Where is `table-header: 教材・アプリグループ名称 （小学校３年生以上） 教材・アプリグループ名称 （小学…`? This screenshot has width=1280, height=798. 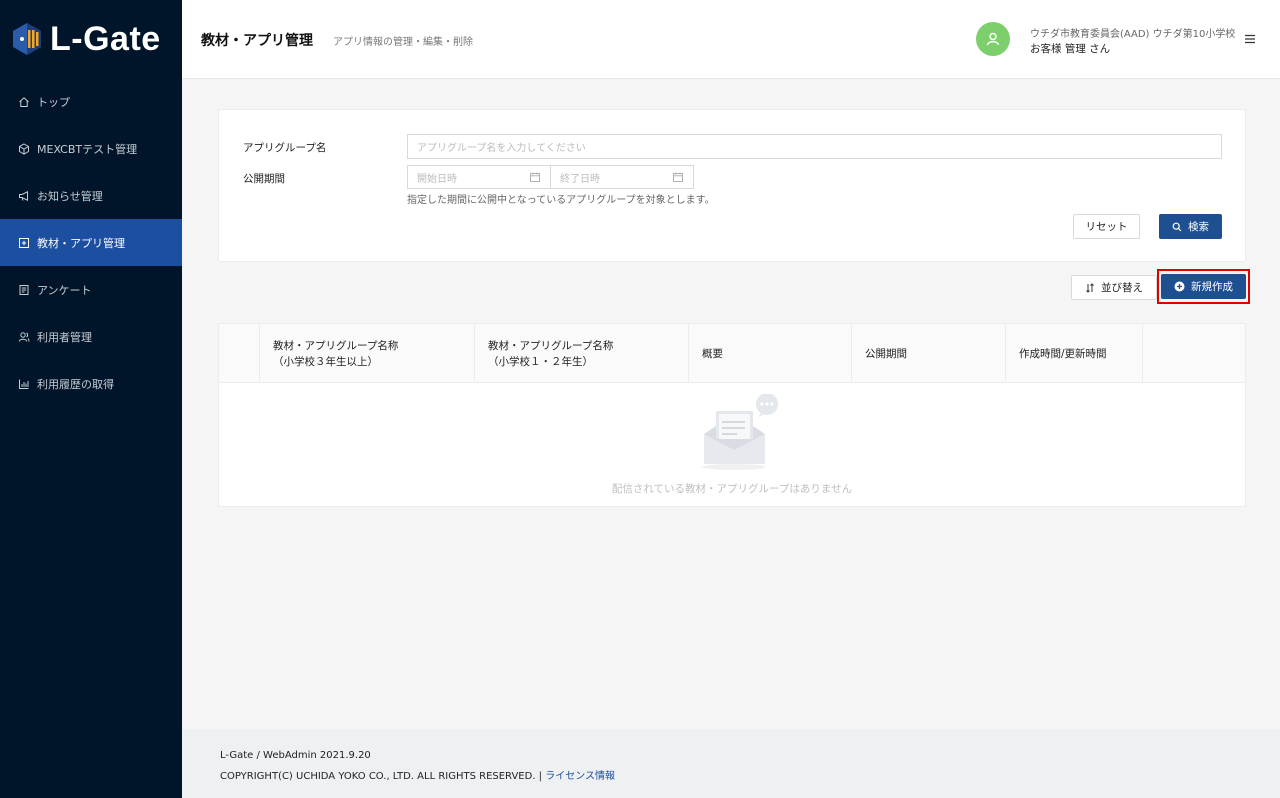
table-header: 教材・アプリグループ名称 （小学校３年生以上） 教材・アプリグループ名称 （小学… is located at coordinates (732, 353).